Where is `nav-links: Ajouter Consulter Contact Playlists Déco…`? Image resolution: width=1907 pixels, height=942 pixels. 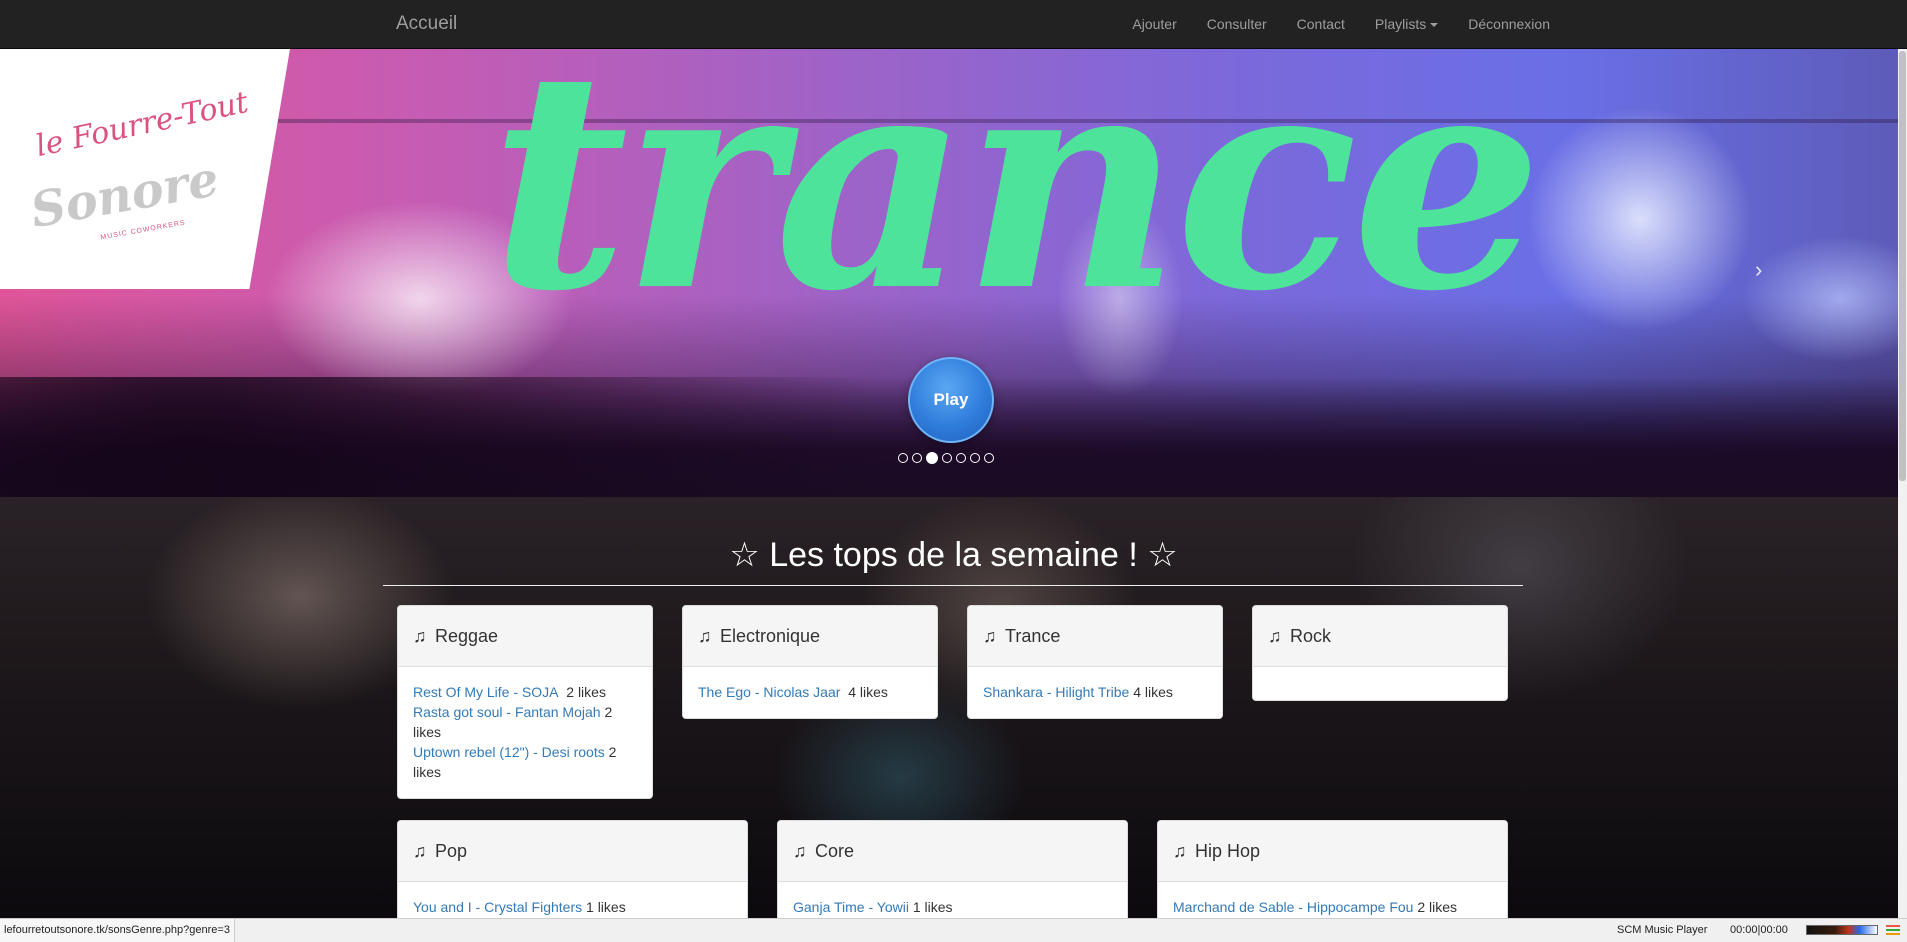 nav-links: Ajouter Consulter Contact Playlists Déco… is located at coordinates (1341, 24).